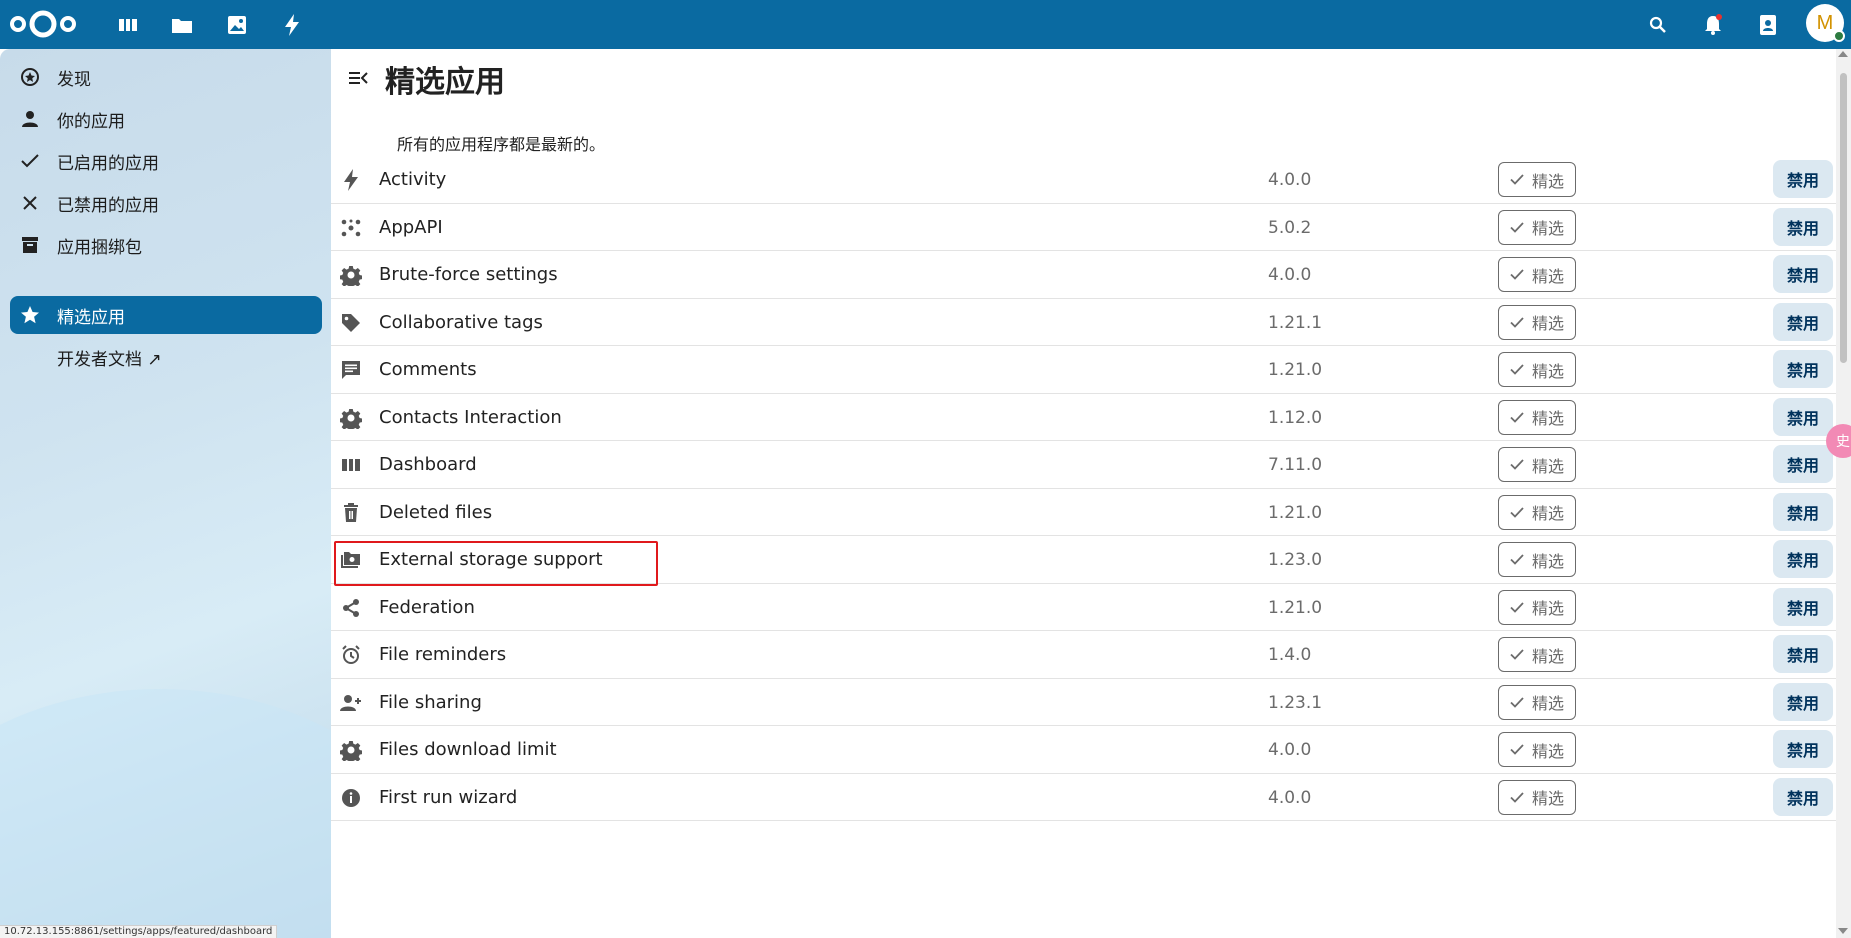 The height and width of the screenshot is (938, 1851). What do you see at coordinates (470, 417) in the screenshot?
I see `app-name: Contacts Interaction` at bounding box center [470, 417].